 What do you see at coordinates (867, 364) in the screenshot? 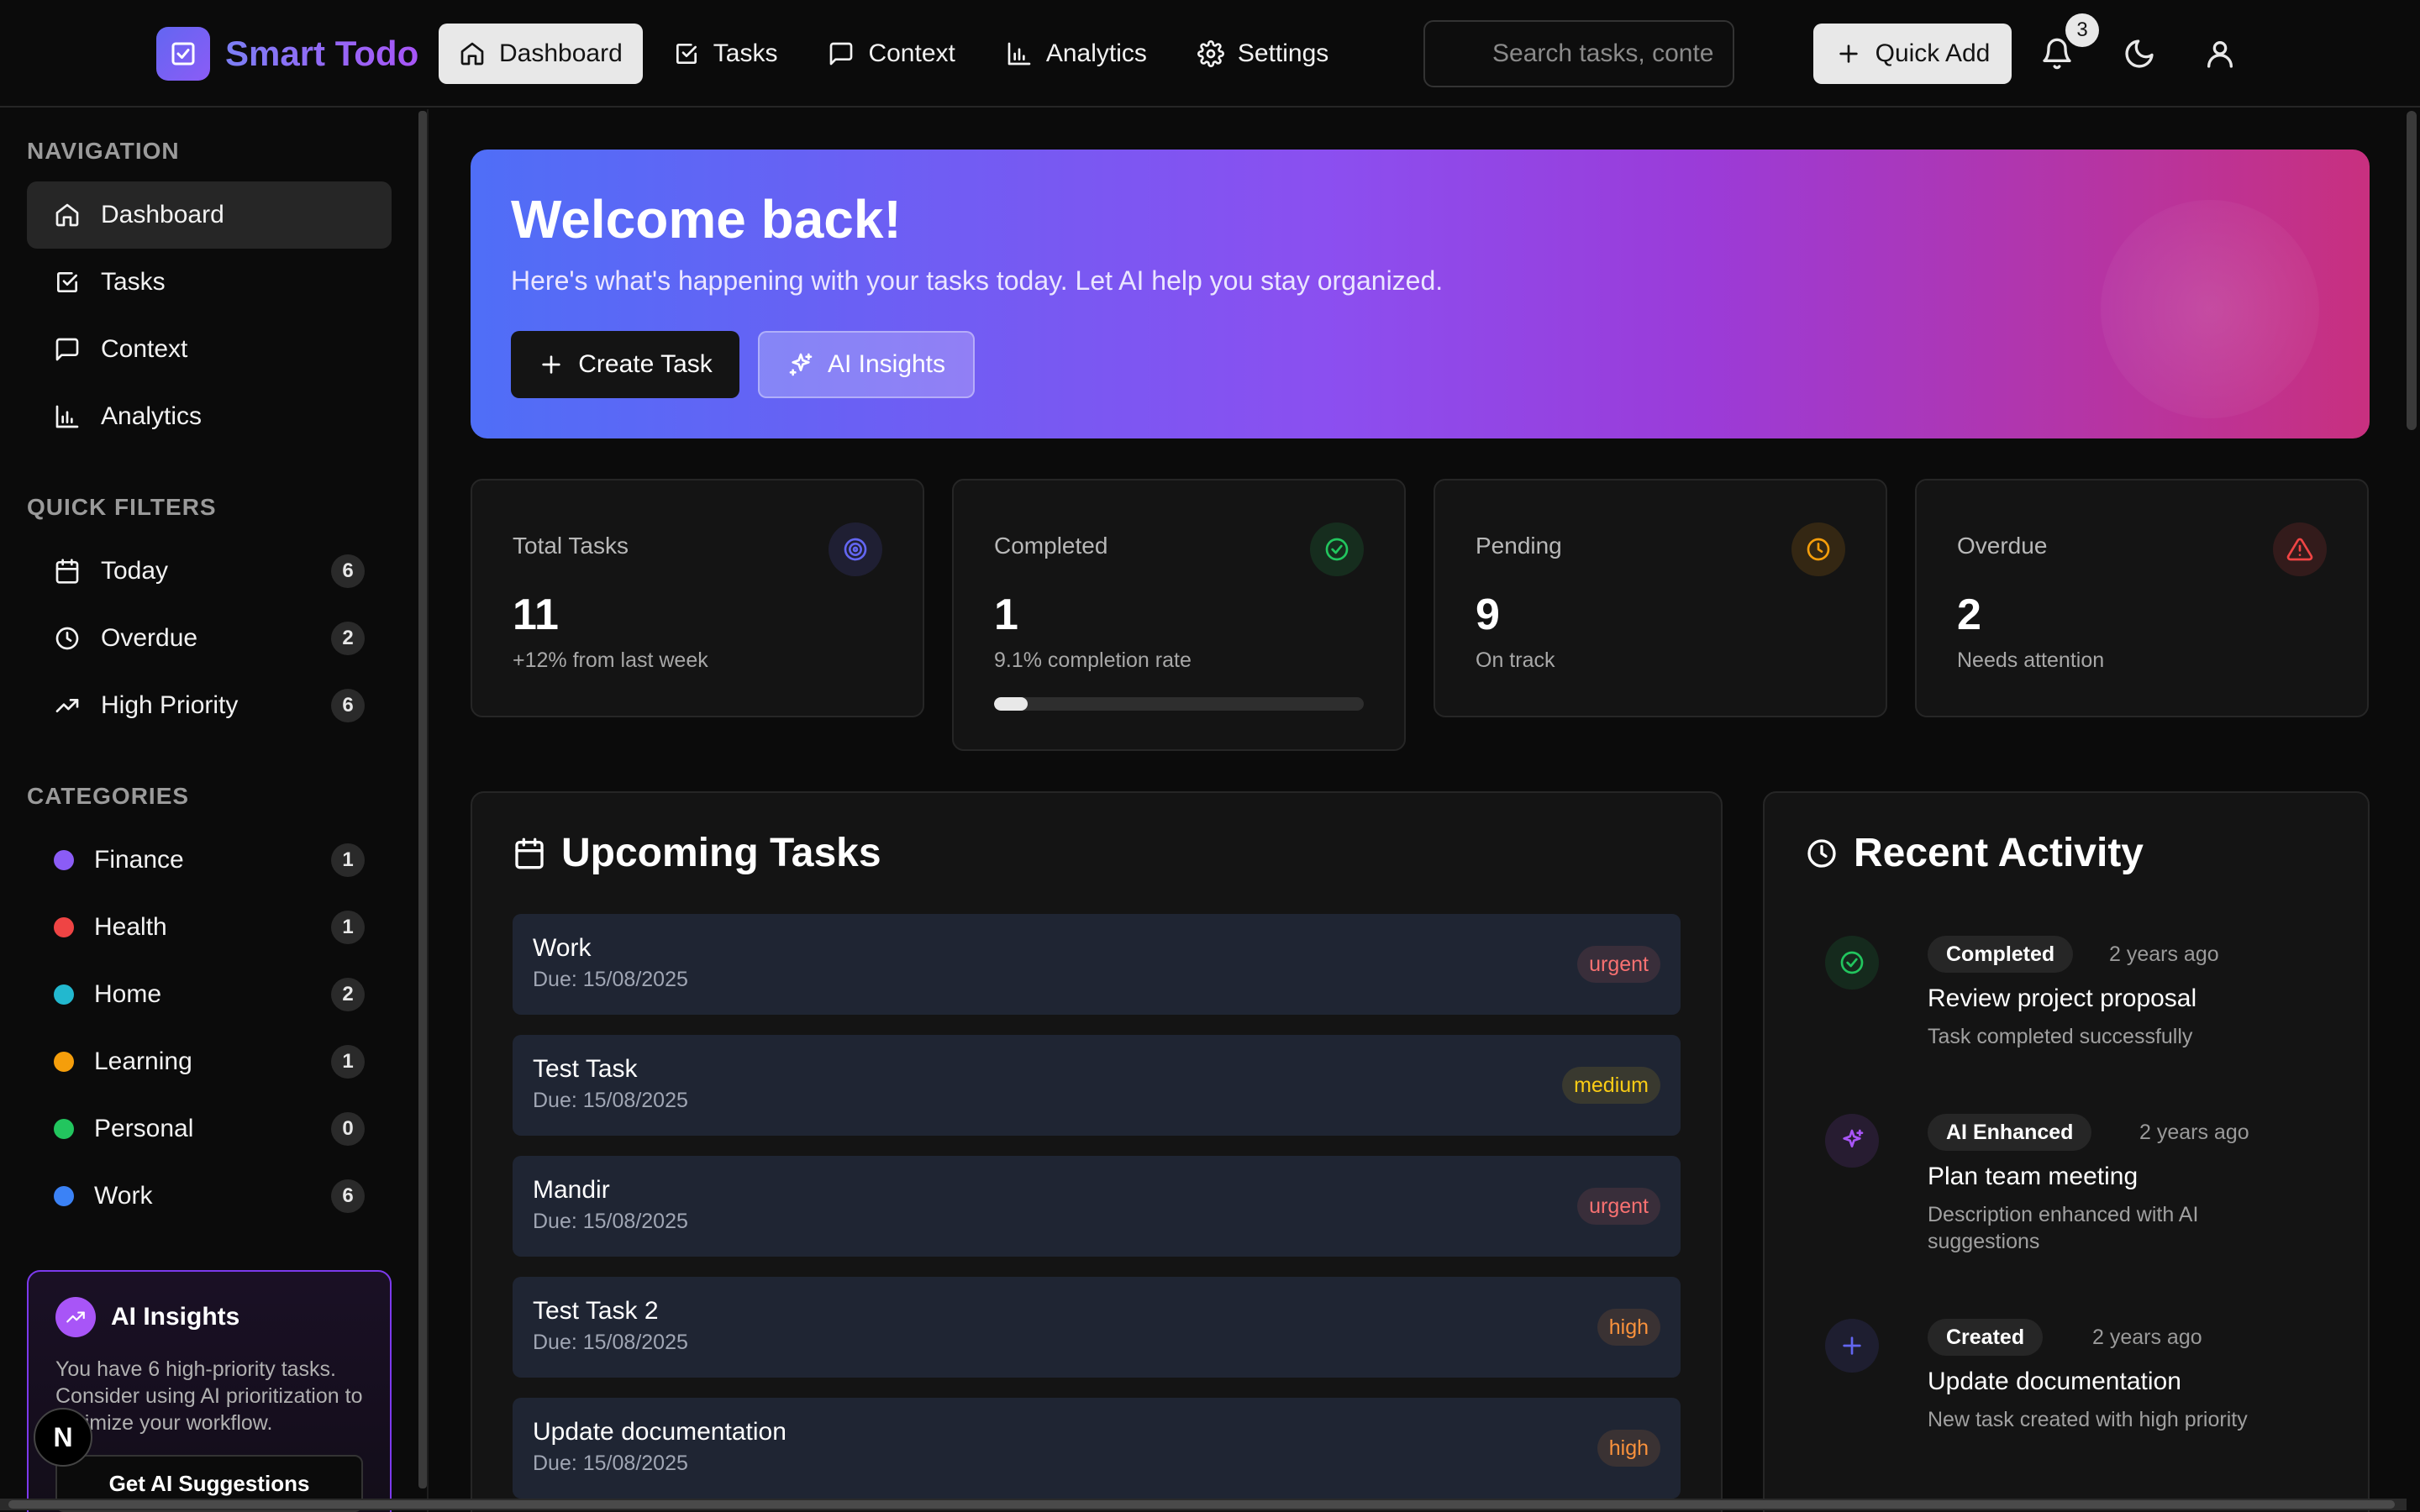
I see `ai-insights-button: AI Insights` at bounding box center [867, 364].